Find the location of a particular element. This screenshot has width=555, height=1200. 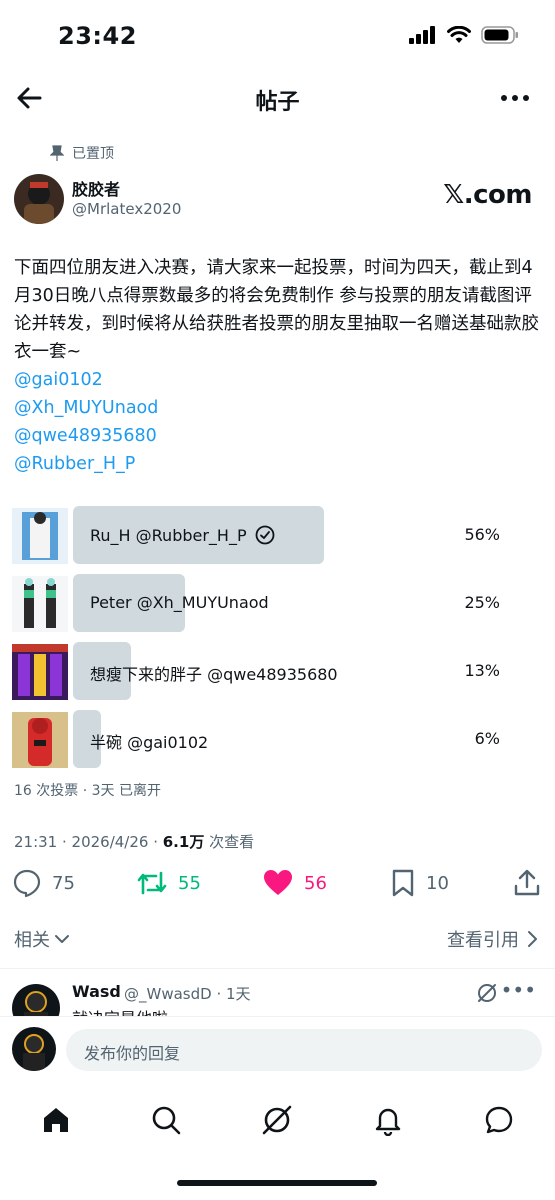

mention-link: @Rubber_H_P is located at coordinates (279, 464).